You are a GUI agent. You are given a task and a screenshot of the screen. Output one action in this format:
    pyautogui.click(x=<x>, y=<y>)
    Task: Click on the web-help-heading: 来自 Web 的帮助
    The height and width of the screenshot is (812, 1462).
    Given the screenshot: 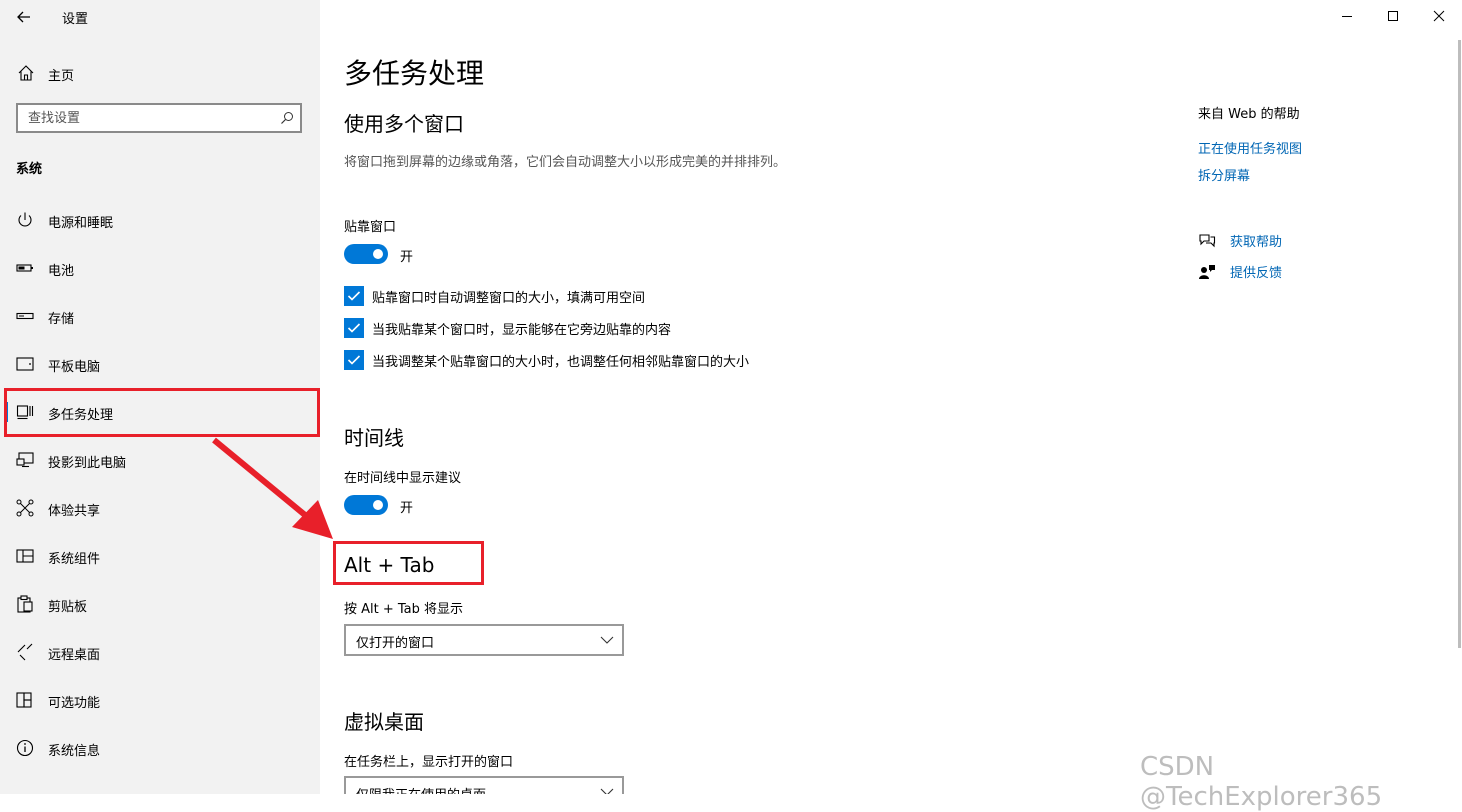 What is the action you would take?
    pyautogui.click(x=1249, y=114)
    